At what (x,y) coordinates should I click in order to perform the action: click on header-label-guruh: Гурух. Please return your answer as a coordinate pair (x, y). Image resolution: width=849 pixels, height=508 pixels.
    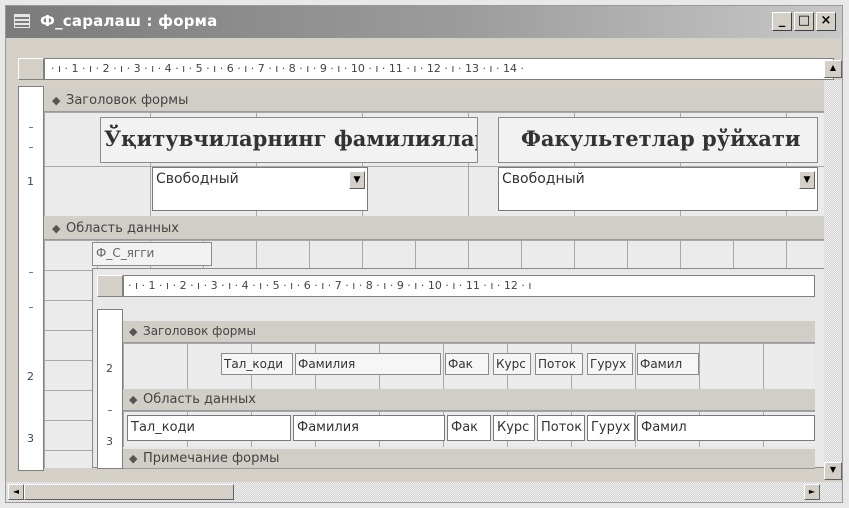
    Looking at the image, I should click on (610, 364).